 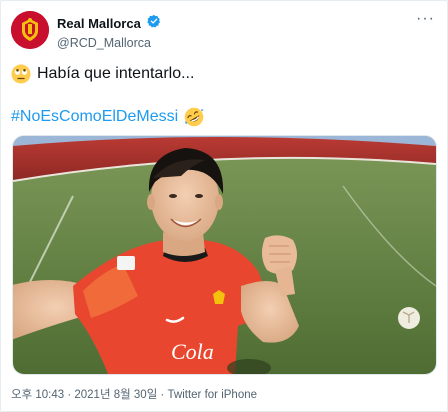 I want to click on hashtag-line: #NoEsComoElDeMessi, so click(x=107, y=117).